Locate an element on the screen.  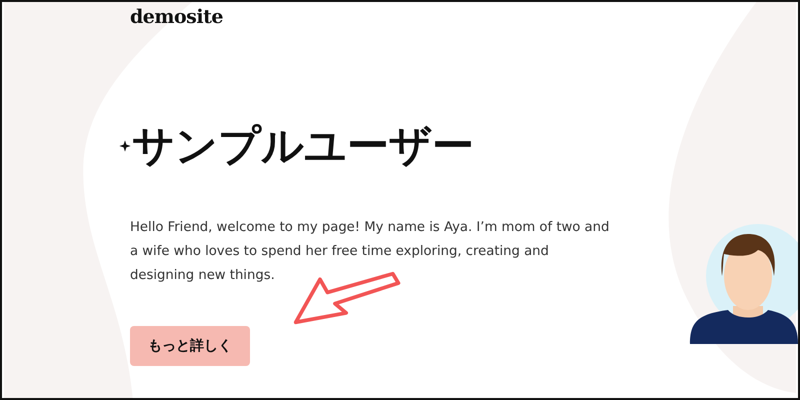
site-logo: demosite is located at coordinates (176, 17).